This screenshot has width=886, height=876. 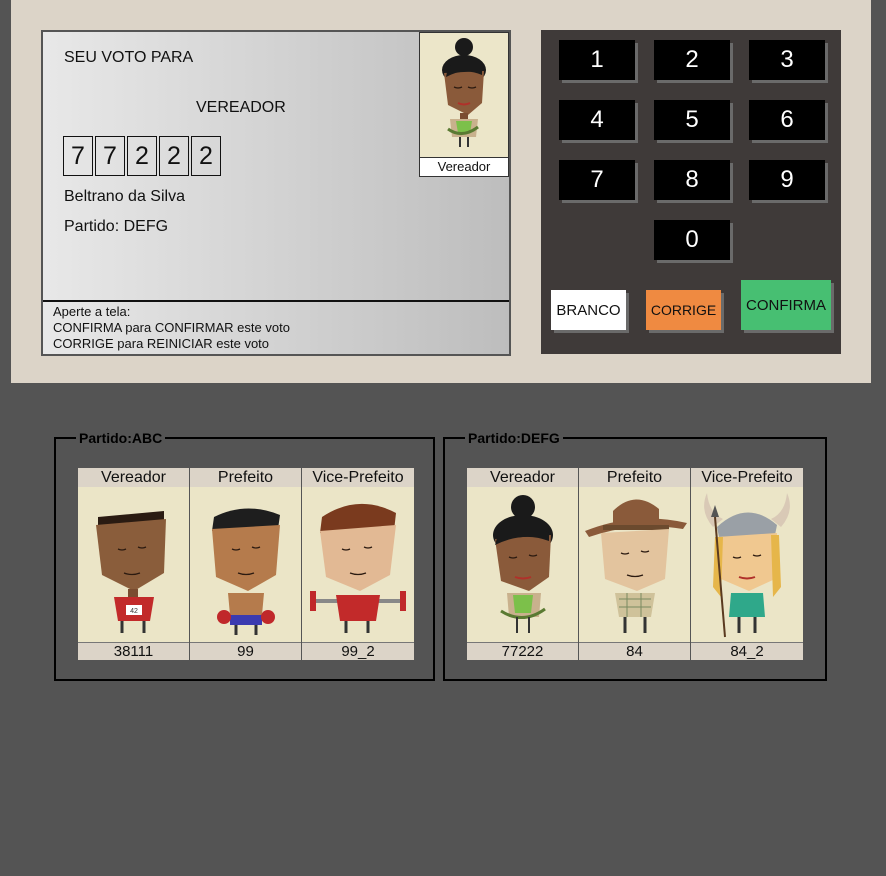 I want to click on candidate-photo: Vereador, so click(x=464, y=104).